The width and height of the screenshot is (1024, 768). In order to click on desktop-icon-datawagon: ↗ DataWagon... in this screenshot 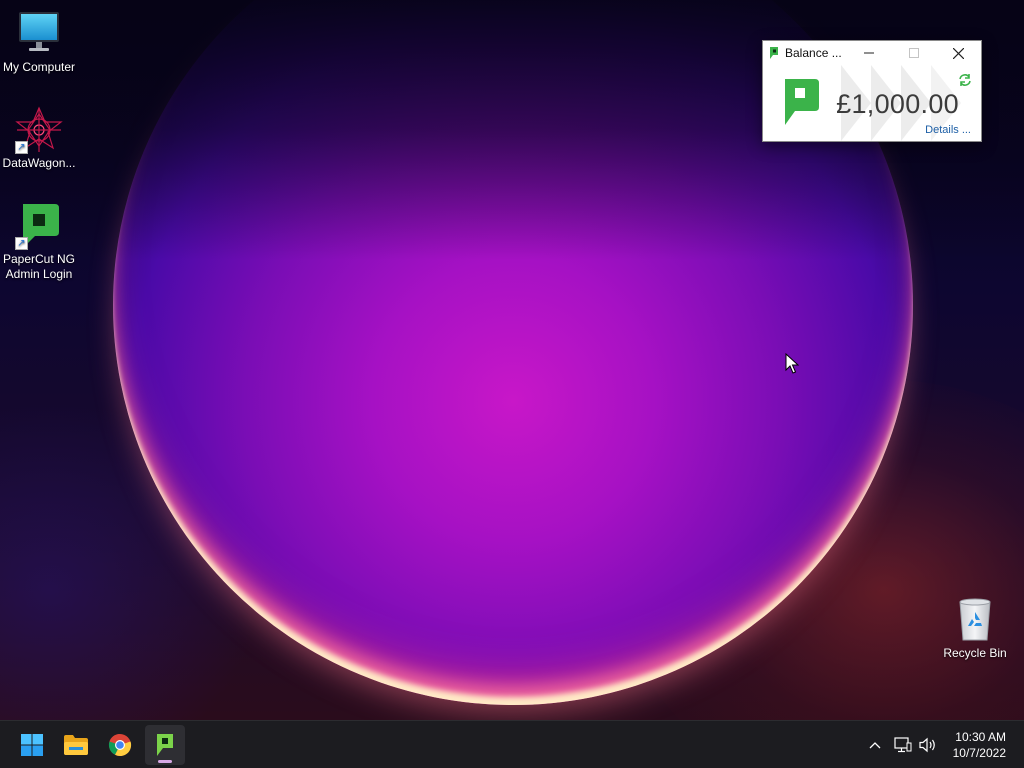, I will do `click(40, 138)`.